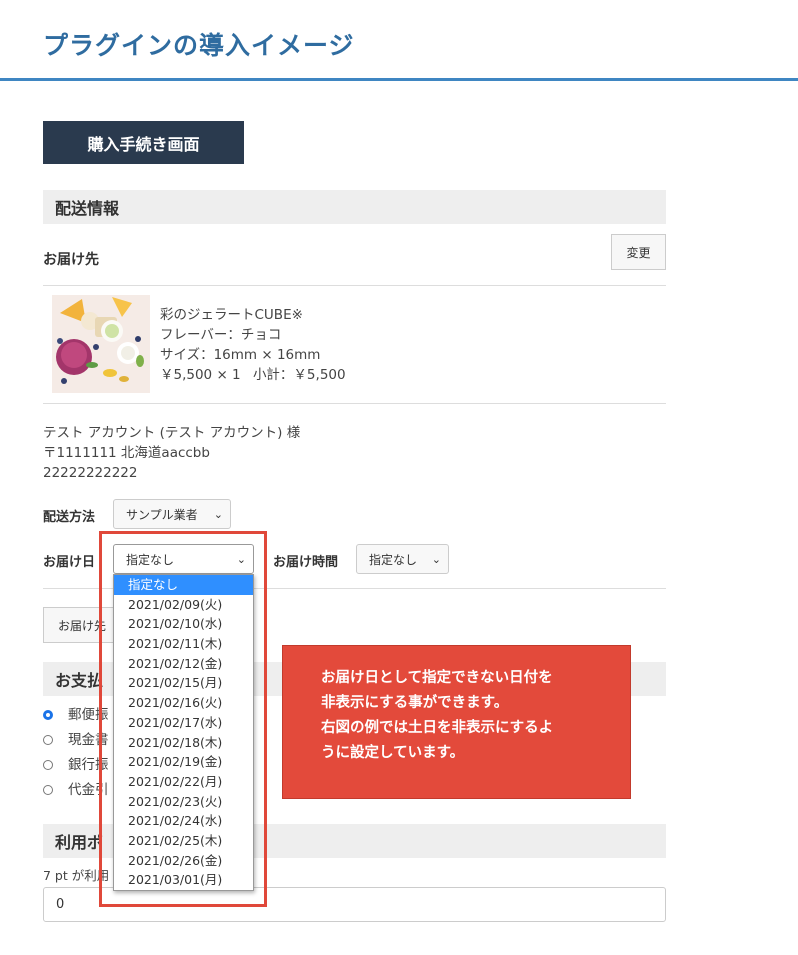 This screenshot has width=798, height=955. I want to click on delivery-time-select: 指定なし ⌄, so click(402, 559).